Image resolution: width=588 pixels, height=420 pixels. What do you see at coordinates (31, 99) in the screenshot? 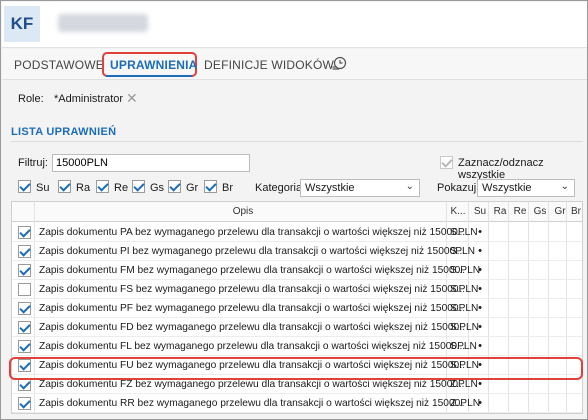
I see `role-label: Role:` at bounding box center [31, 99].